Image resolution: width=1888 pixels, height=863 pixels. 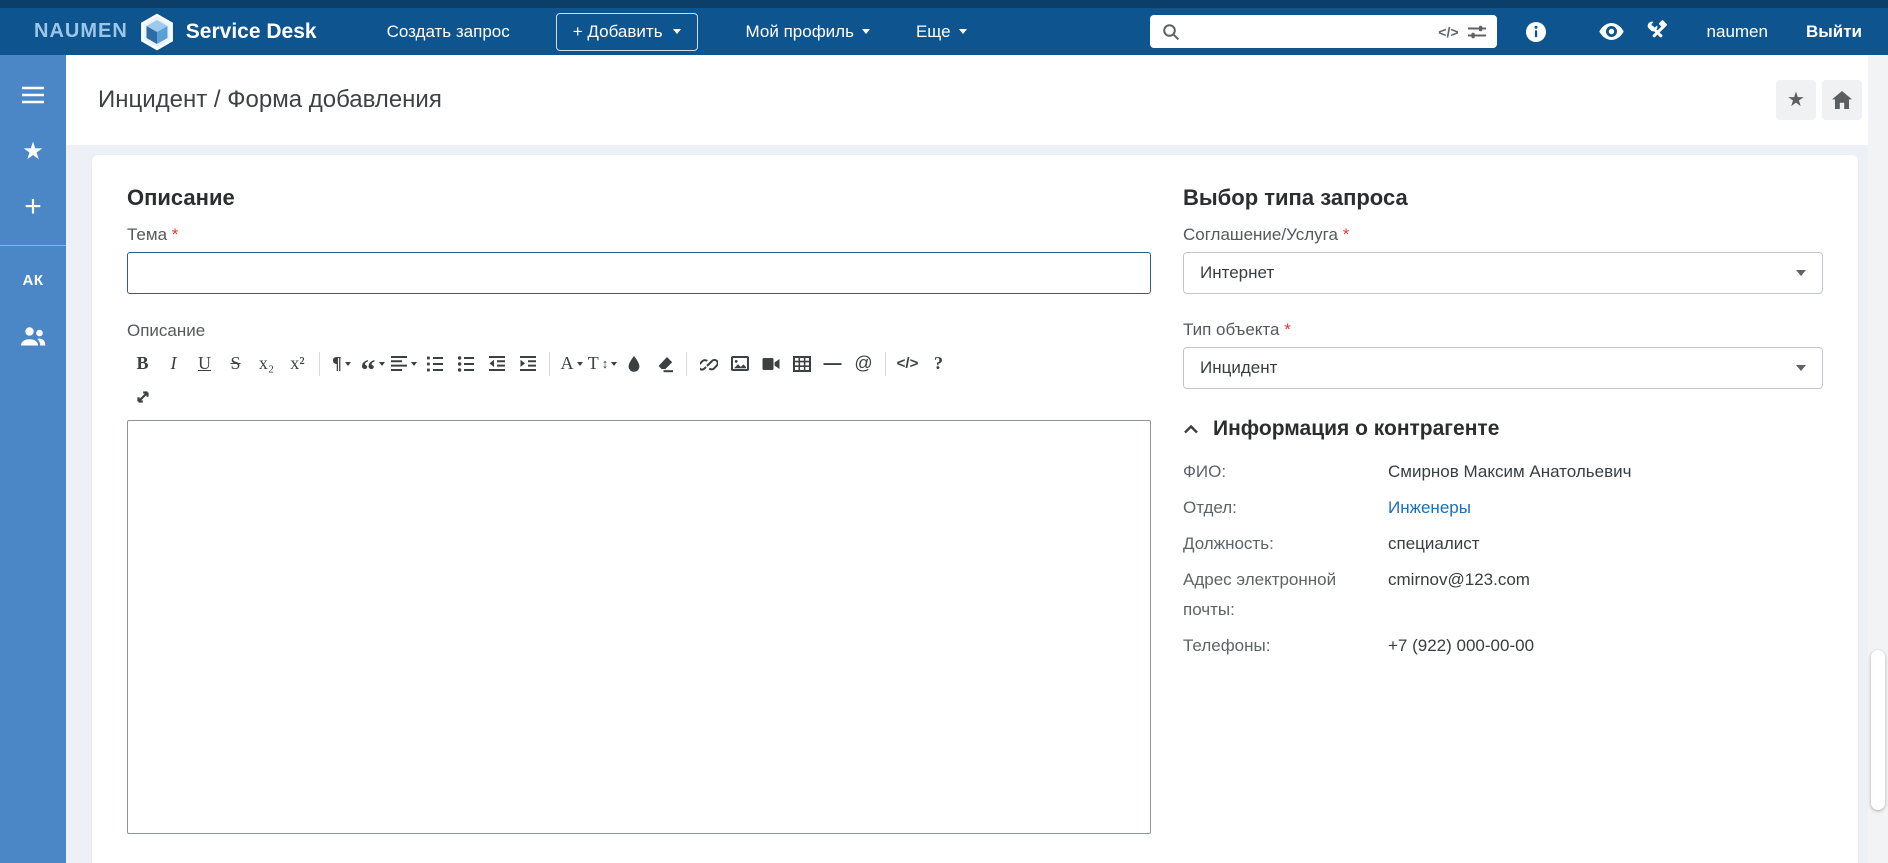 I want to click on brand-logo: NAUMEN Service Desk, so click(x=175, y=32).